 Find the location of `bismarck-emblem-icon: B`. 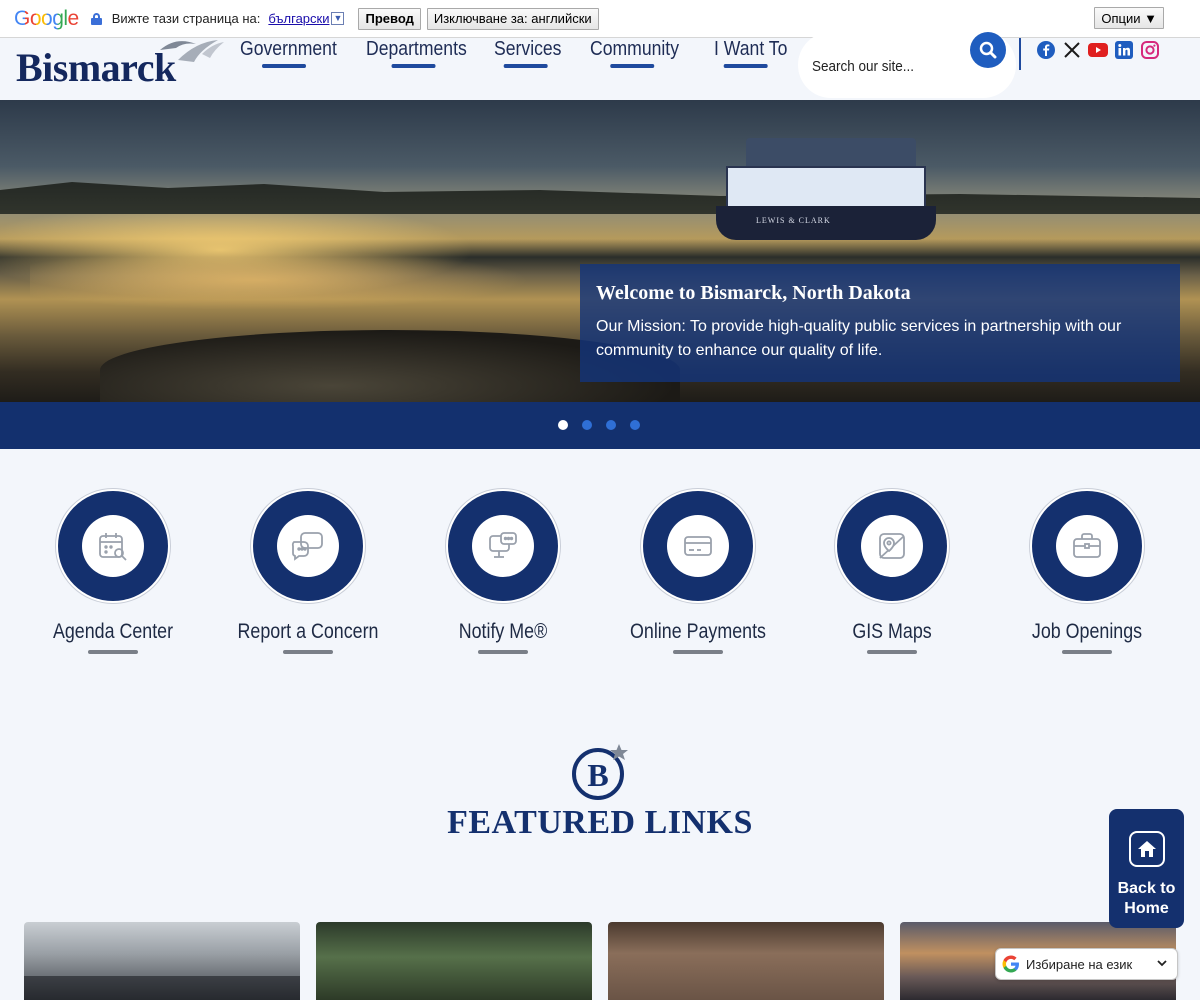

bismarck-emblem-icon: B is located at coordinates (600, 772).